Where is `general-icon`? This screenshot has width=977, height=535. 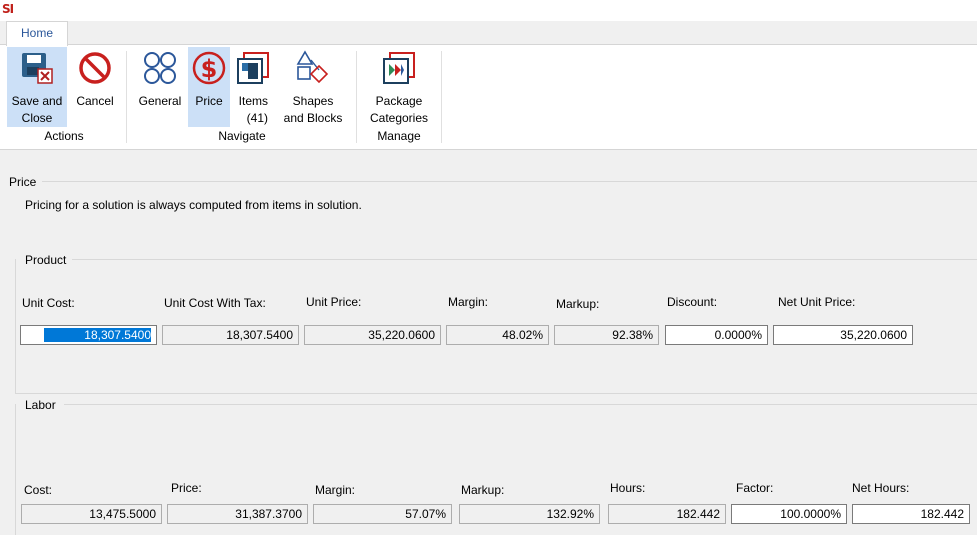 general-icon is located at coordinates (160, 68).